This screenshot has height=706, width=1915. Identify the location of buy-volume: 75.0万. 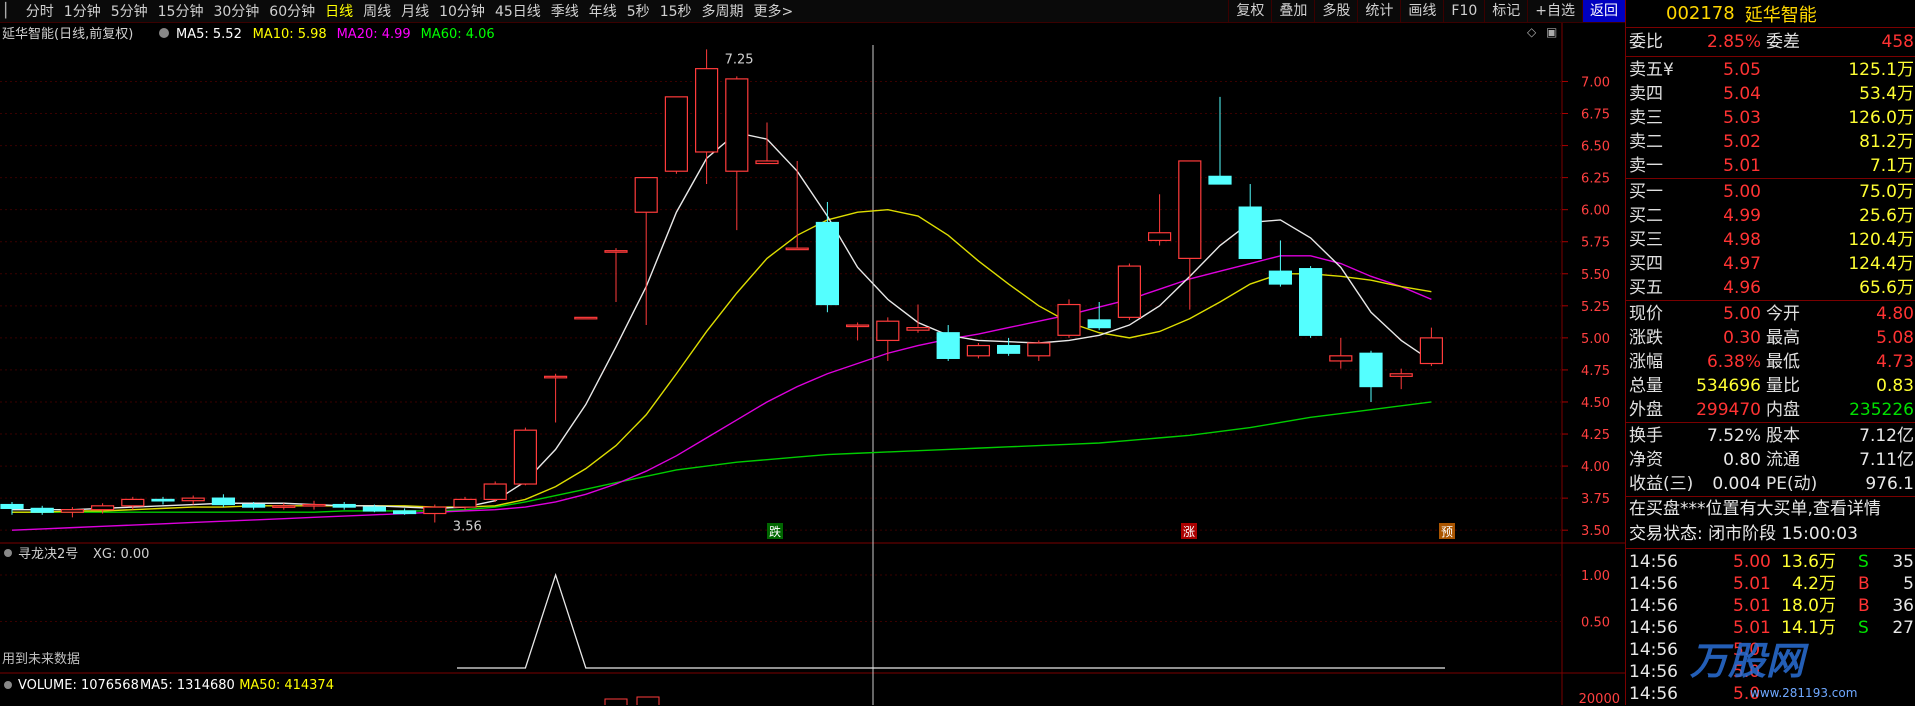
(1886, 192).